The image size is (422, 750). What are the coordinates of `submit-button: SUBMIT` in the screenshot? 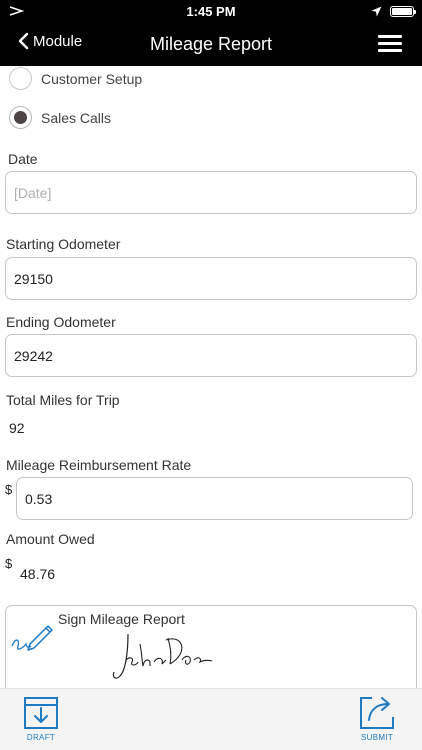 It's located at (377, 718).